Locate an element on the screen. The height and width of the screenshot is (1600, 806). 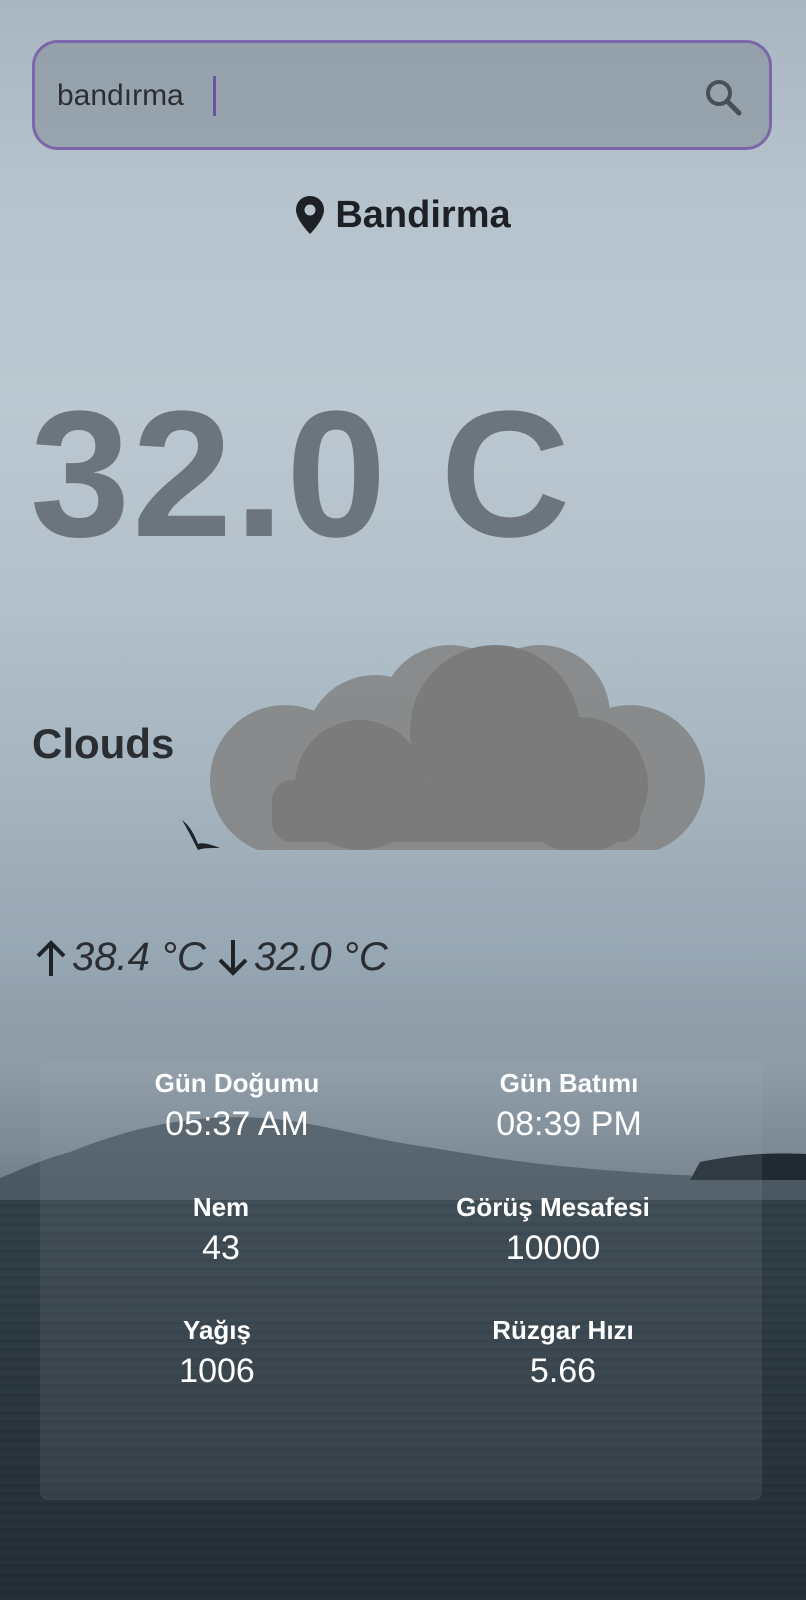
sunset-detail: Gün Batımı 08:39 PM is located at coordinates (569, 1106).